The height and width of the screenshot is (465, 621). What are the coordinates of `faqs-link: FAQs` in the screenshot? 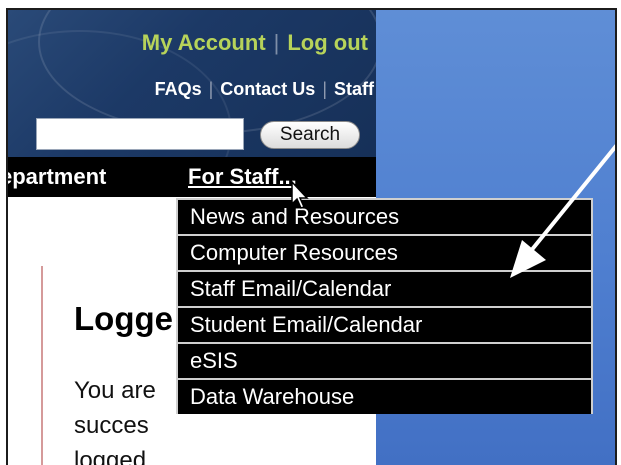 It's located at (178, 89).